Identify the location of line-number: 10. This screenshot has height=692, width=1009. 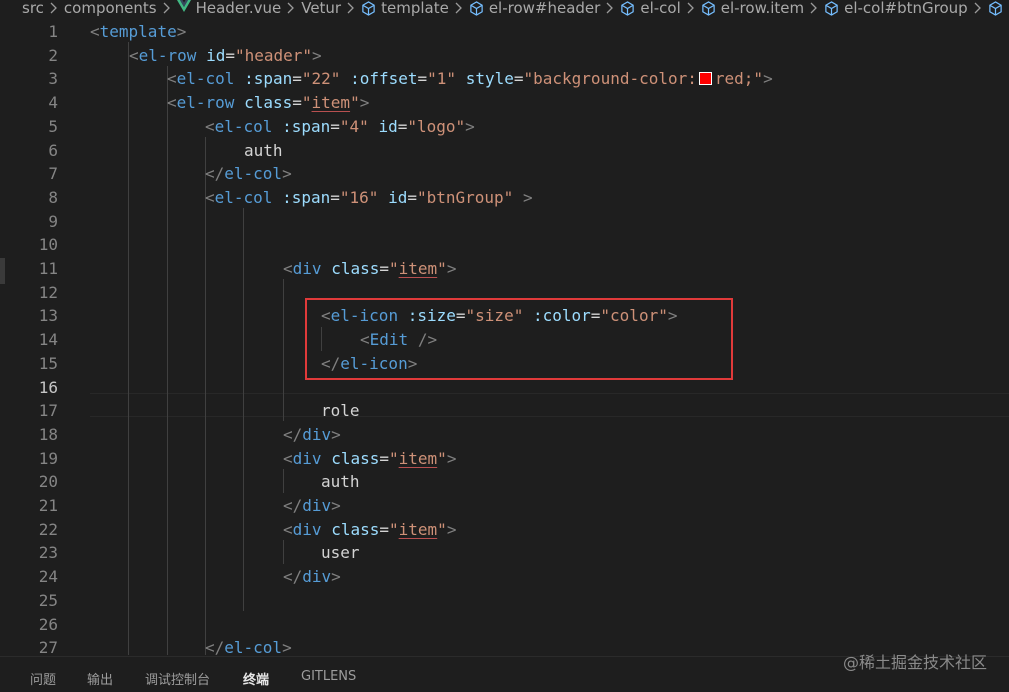
(48, 245).